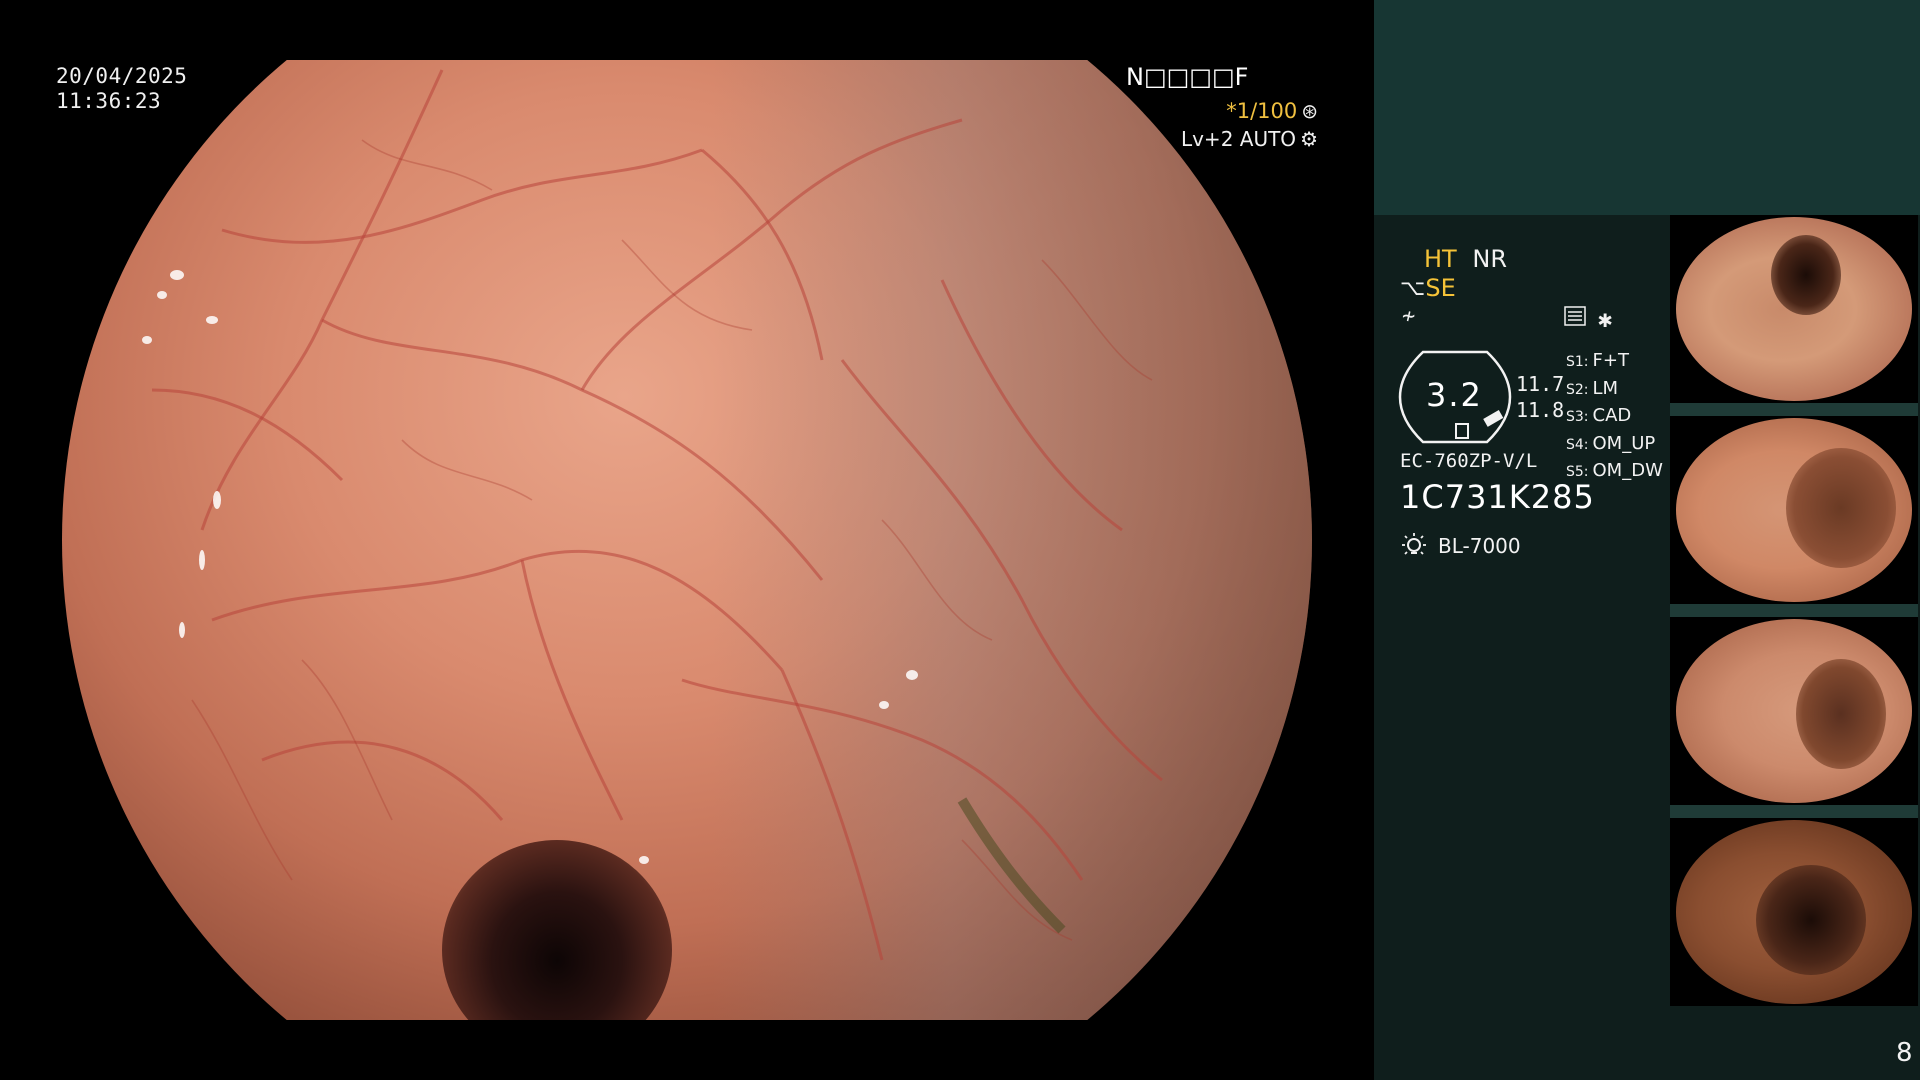 The width and height of the screenshot is (1920, 1080). What do you see at coordinates (1540, 384) in the screenshot?
I see `metric-a: 11.7` at bounding box center [1540, 384].